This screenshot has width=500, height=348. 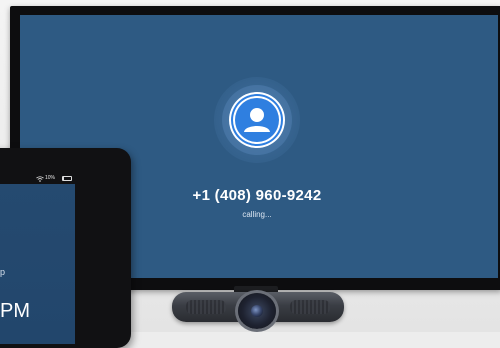 What do you see at coordinates (50, 178) in the screenshot?
I see `battery-percentage: 10%` at bounding box center [50, 178].